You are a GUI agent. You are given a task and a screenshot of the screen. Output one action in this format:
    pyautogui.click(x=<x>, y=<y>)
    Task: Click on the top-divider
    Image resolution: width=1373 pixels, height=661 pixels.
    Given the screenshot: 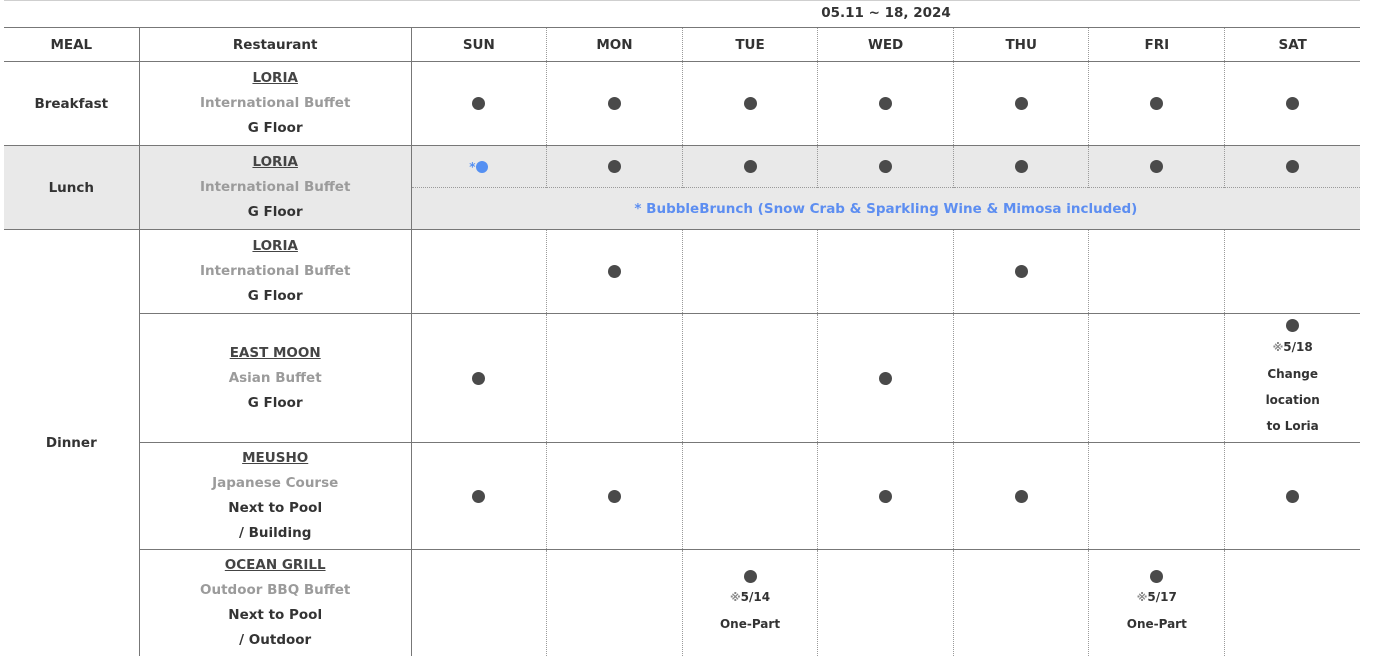 What is the action you would take?
    pyautogui.click(x=682, y=0)
    